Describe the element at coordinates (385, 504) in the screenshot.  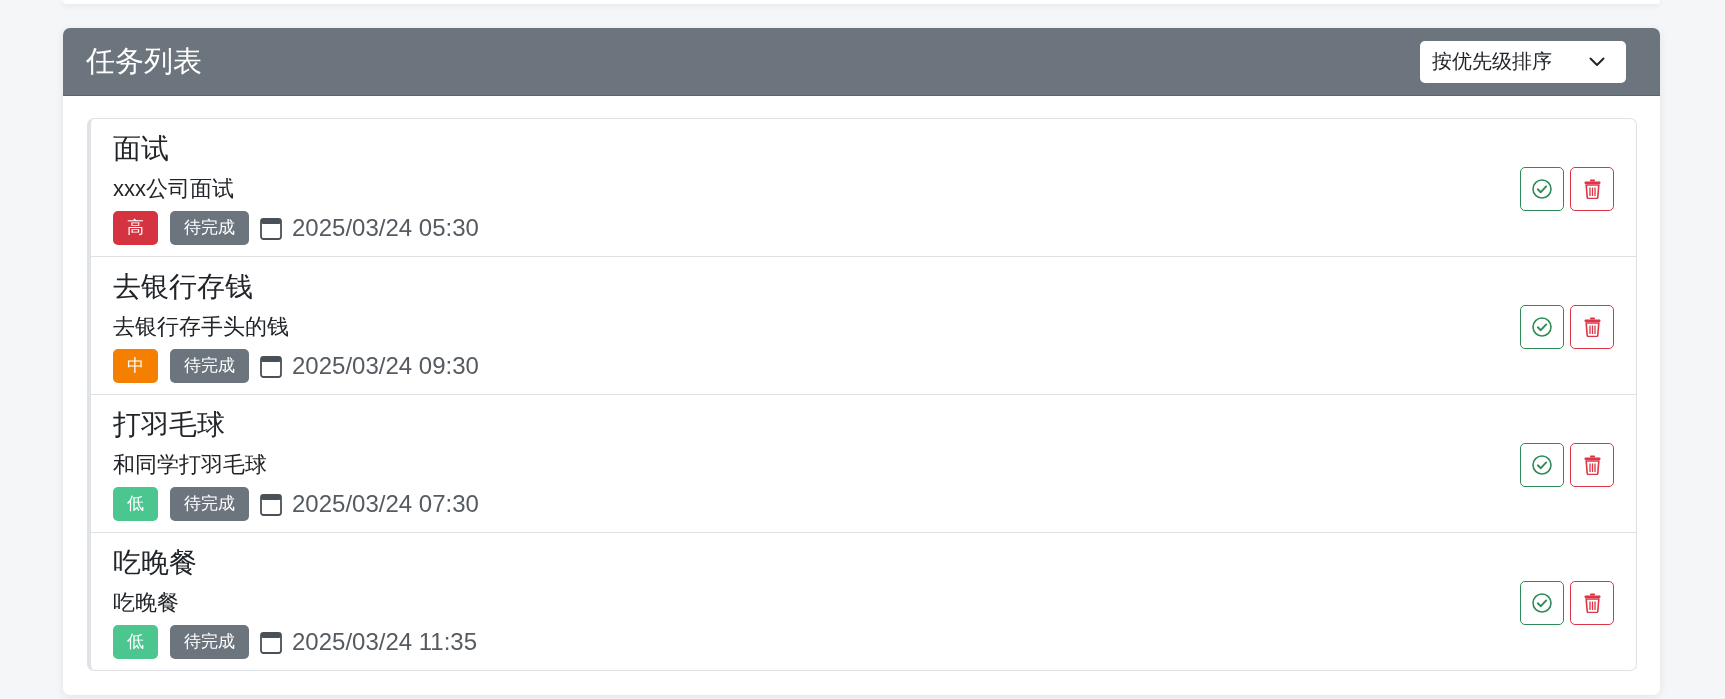
I see `due-date: 2025/03/24 07:30` at that location.